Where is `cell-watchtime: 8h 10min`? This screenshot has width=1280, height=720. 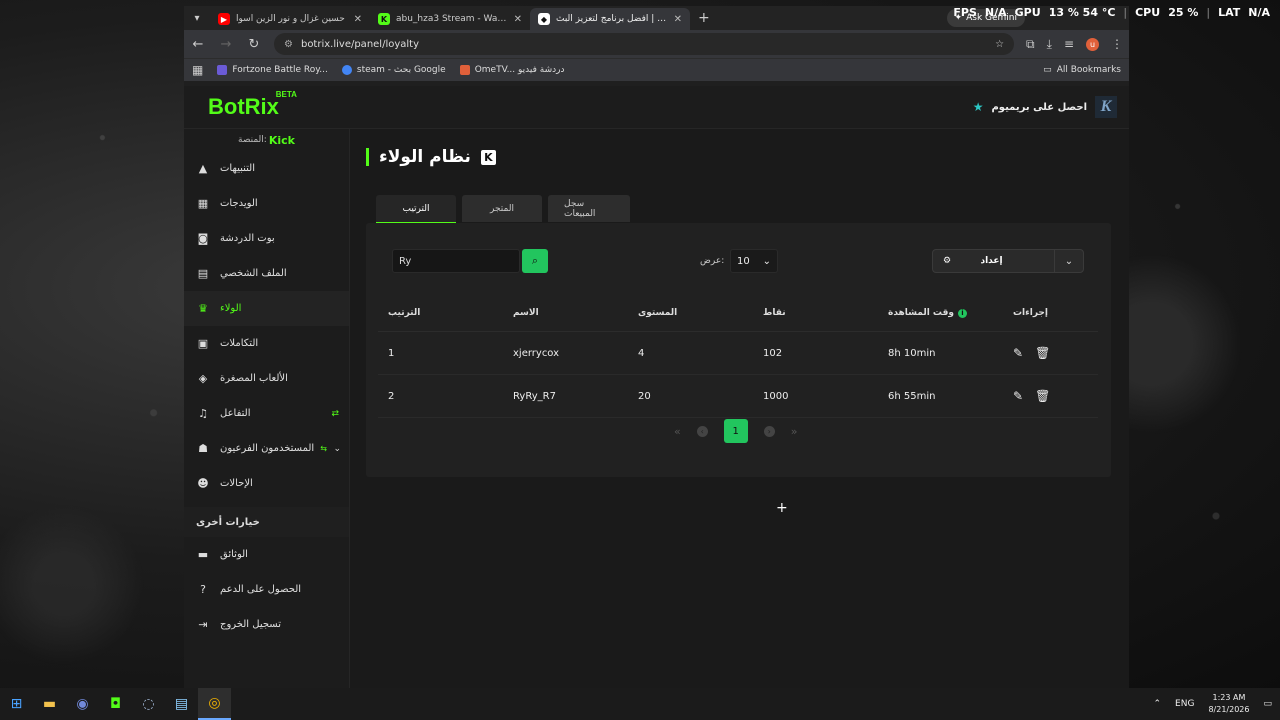
cell-watchtime: 8h 10min is located at coordinates (940, 353).